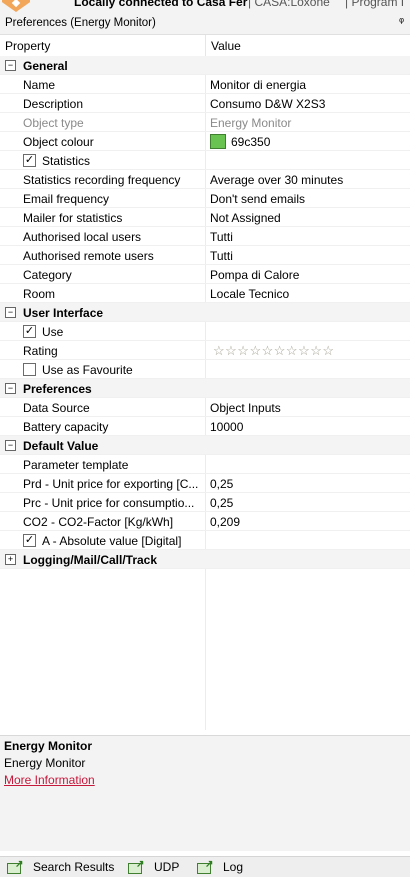 This screenshot has width=410, height=877. I want to click on preferences-panel-header: Preferences (Energy Monitor) ᵠ, so click(205, 24).